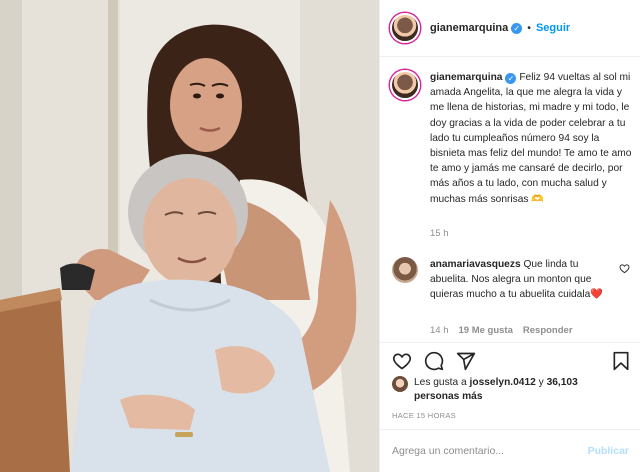 The width and height of the screenshot is (640, 472). I want to click on comment-meta: 14 h 19 Me gusta Responder, so click(501, 330).